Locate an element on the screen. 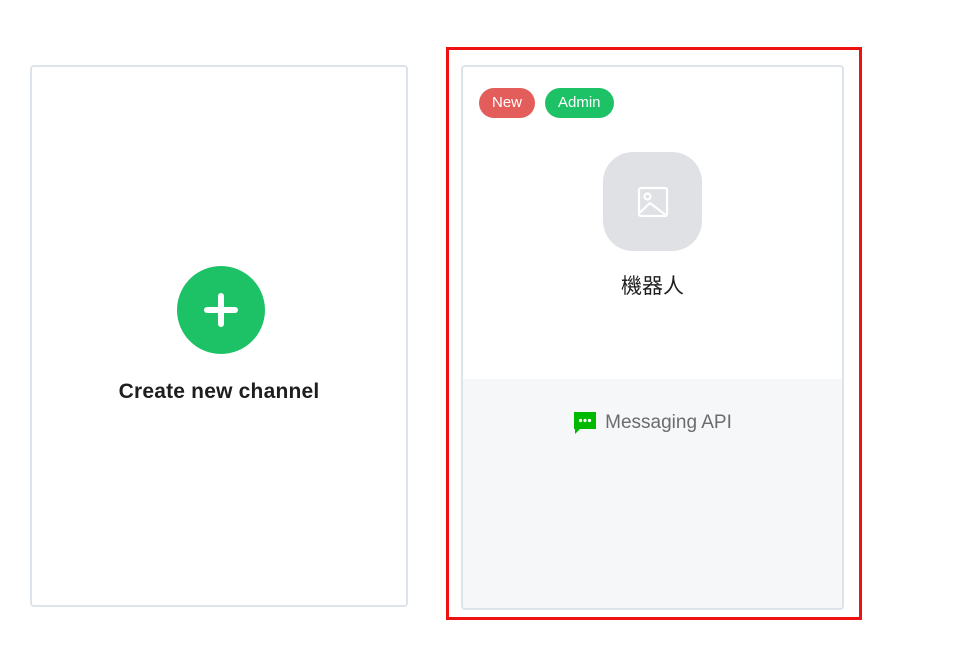 The height and width of the screenshot is (670, 964). channel-type: Messaging API is located at coordinates (652, 423).